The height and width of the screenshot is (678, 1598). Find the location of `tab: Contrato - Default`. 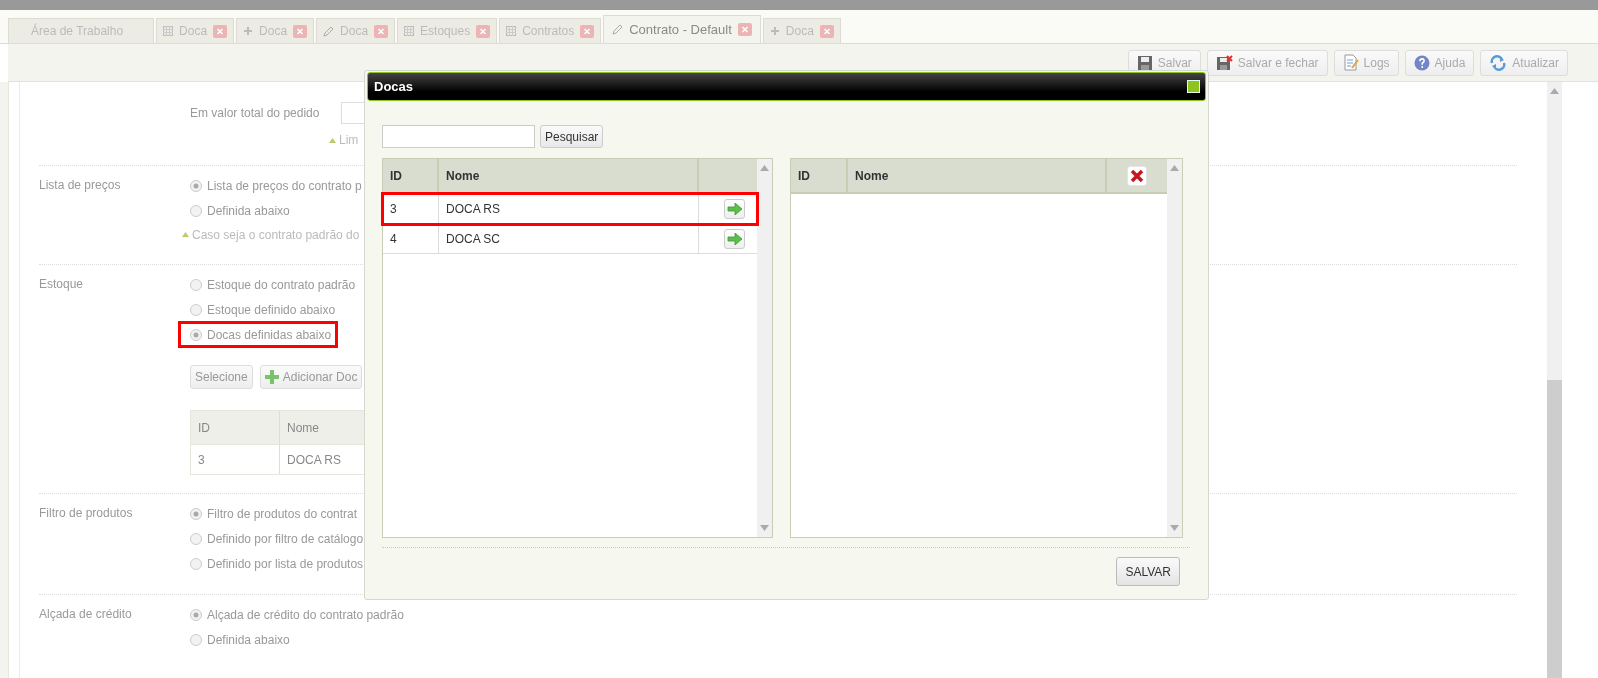

tab: Contrato - Default is located at coordinates (682, 29).